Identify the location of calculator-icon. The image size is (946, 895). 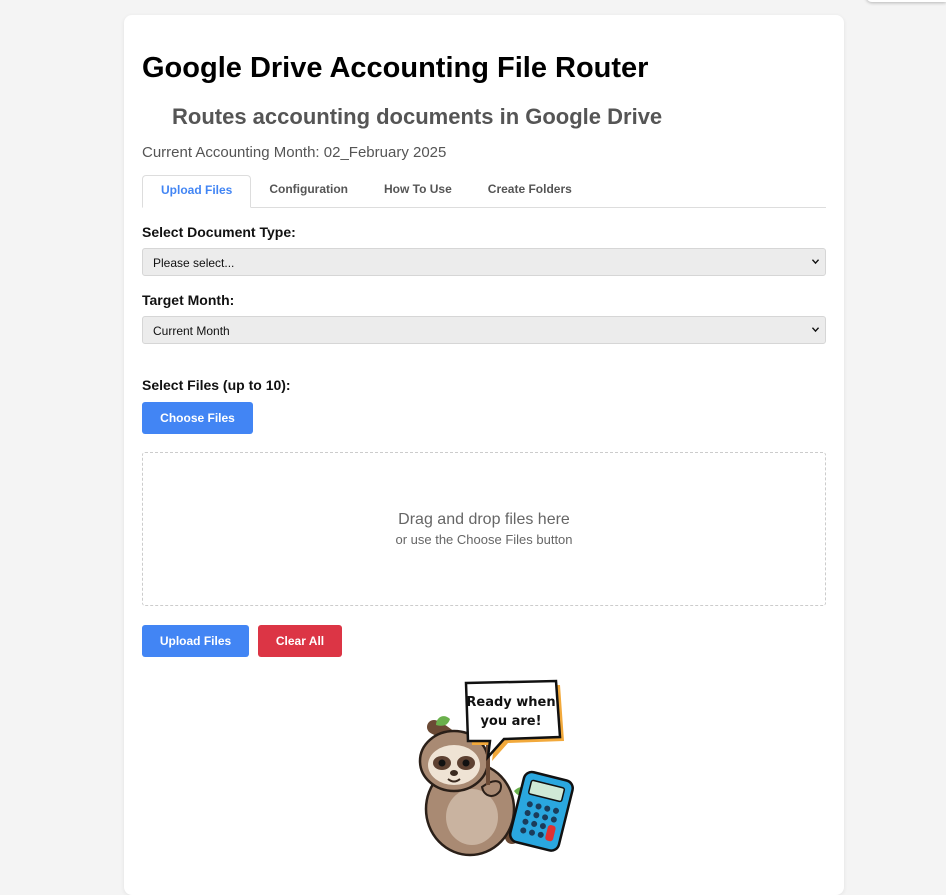
(541, 811).